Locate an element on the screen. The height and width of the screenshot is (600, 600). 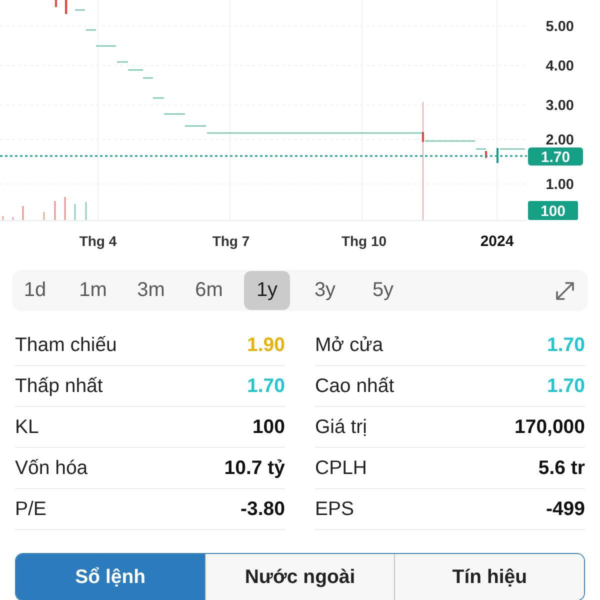
stat-value: -3.80 is located at coordinates (262, 509).